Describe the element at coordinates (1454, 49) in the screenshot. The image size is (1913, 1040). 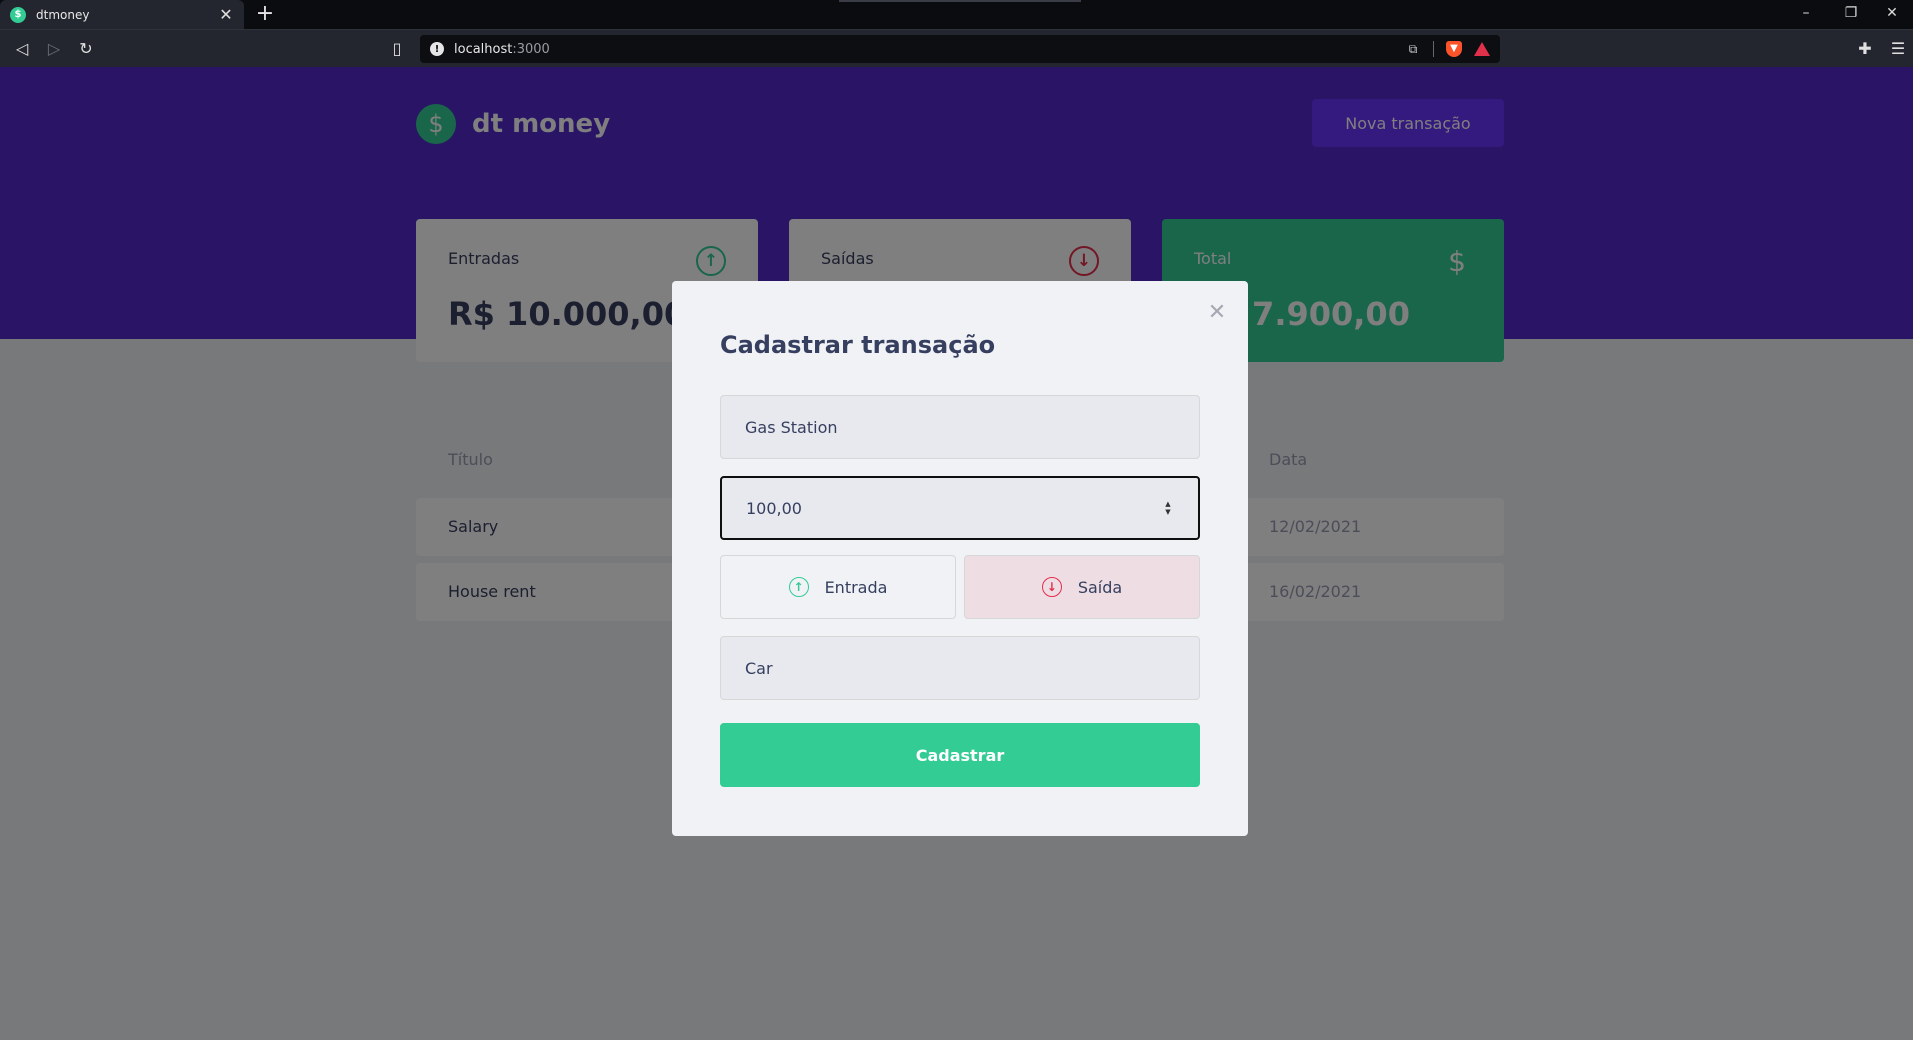
I see `brave-shield-icon: ▼` at that location.